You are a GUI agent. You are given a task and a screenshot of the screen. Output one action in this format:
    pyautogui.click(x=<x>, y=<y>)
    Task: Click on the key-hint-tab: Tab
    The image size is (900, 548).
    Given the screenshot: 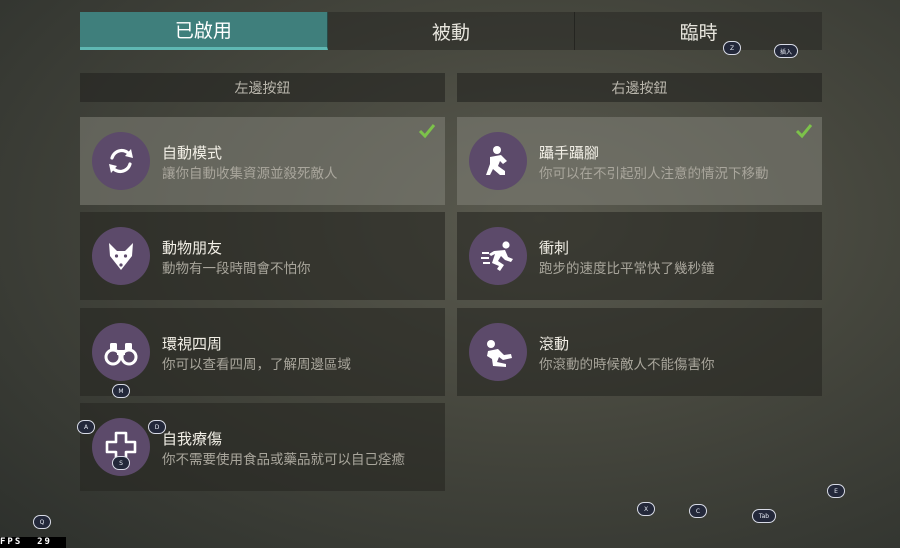 What is the action you would take?
    pyautogui.click(x=764, y=516)
    